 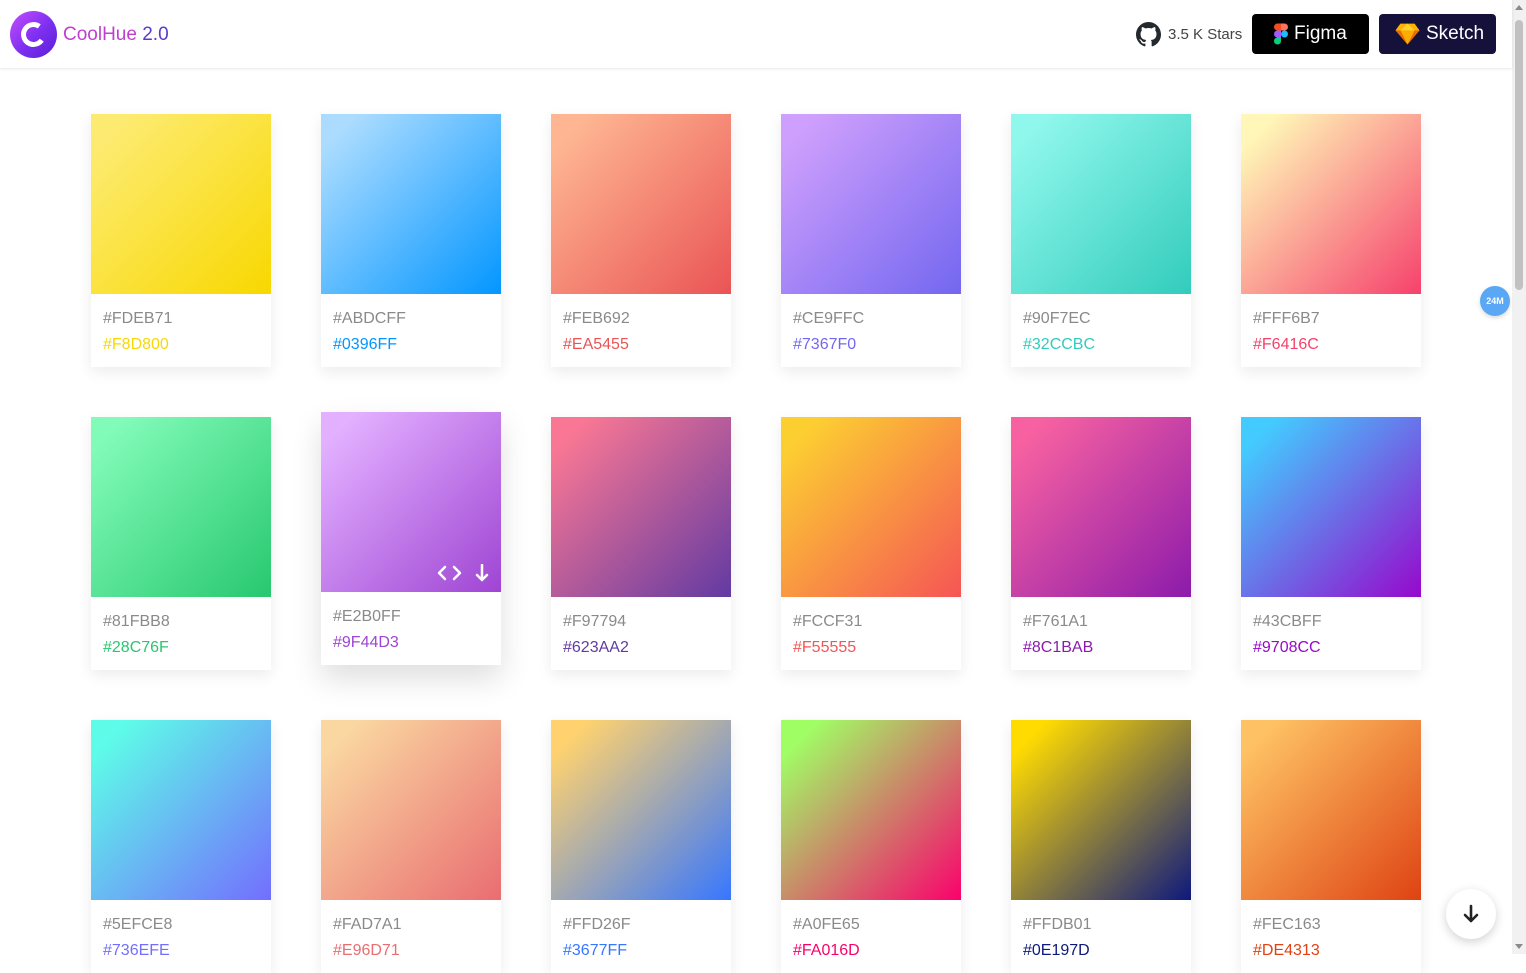 I want to click on gradient-card: #5EFCE8 #736EFE, so click(x=181, y=846).